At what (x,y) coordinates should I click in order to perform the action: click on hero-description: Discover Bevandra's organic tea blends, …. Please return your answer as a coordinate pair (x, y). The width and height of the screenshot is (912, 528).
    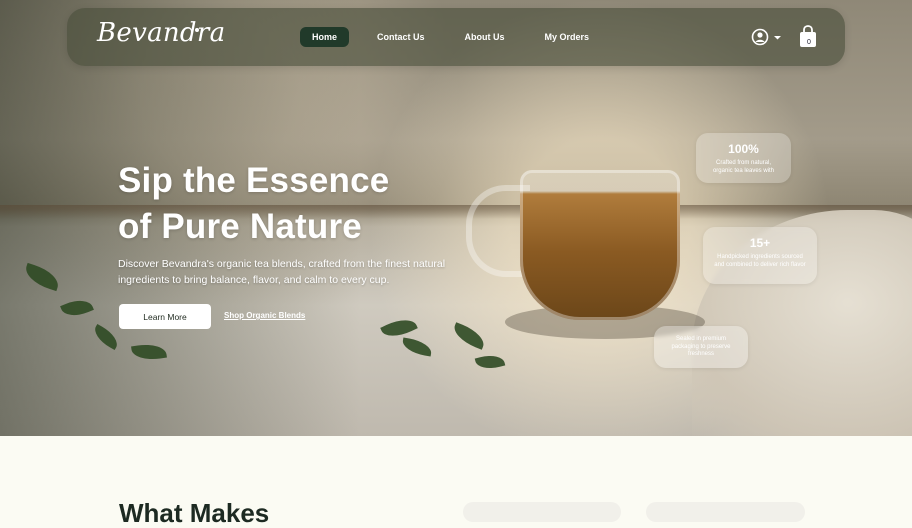
    Looking at the image, I should click on (282, 272).